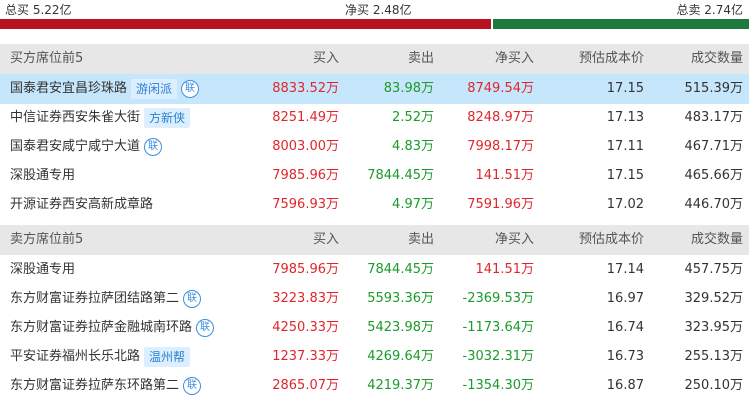 The height and width of the screenshot is (401, 749). I want to click on trader-tag: 游闲派, so click(154, 89).